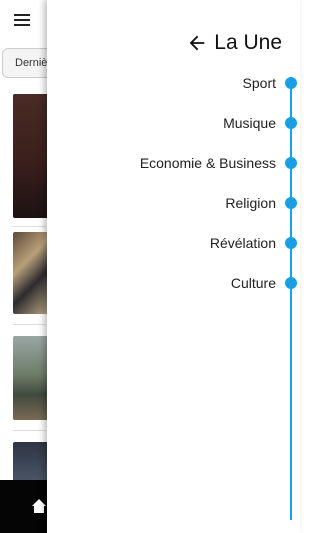 This screenshot has width=320, height=533. What do you see at coordinates (259, 83) in the screenshot?
I see `drawer-item-sport: Sport` at bounding box center [259, 83].